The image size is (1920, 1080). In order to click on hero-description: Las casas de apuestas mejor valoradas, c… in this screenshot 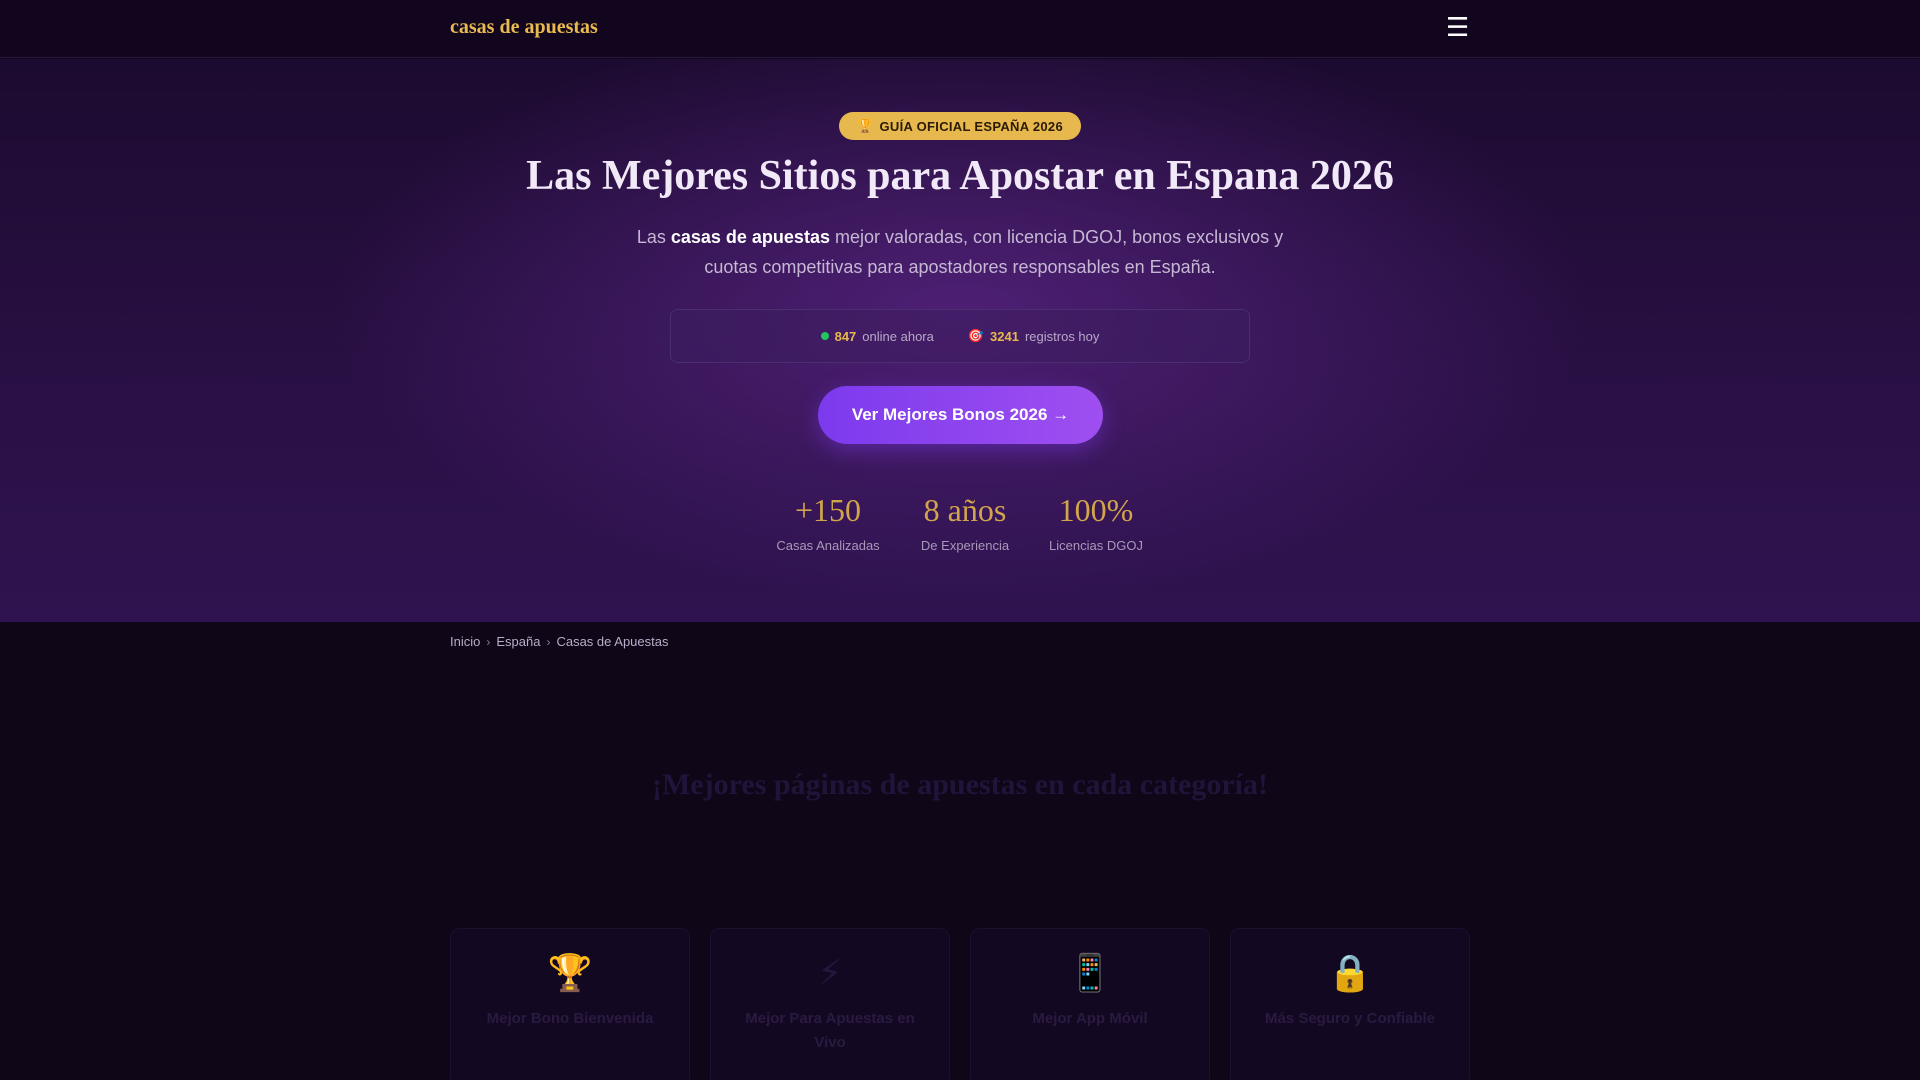, I will do `click(960, 252)`.